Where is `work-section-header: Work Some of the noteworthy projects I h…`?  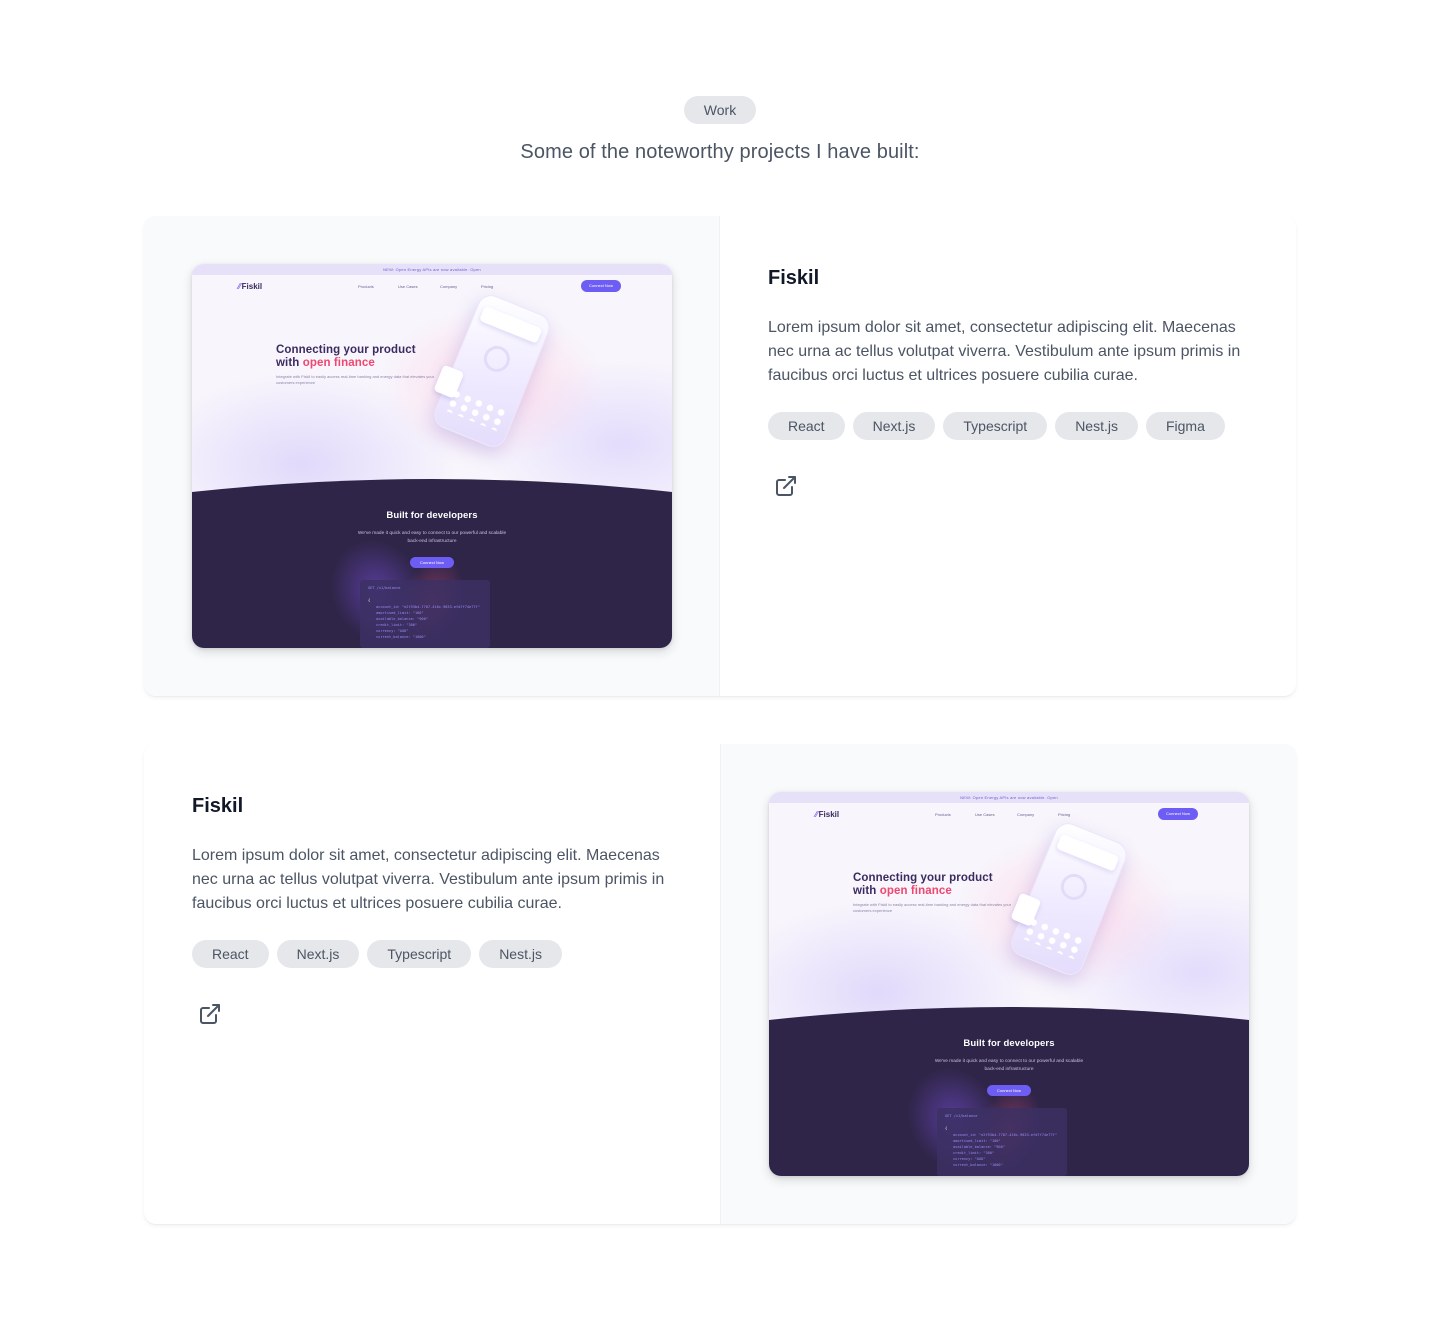 work-section-header: Work Some of the noteworthy projects I h… is located at coordinates (720, 130).